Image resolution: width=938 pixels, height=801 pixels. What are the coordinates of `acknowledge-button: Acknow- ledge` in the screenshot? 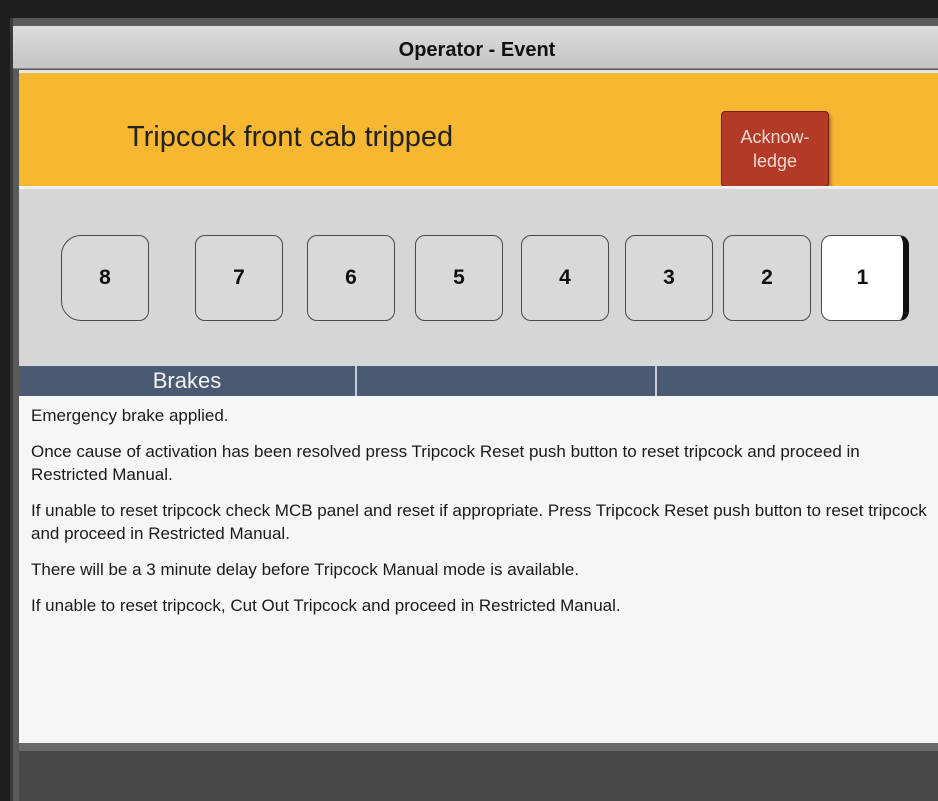 It's located at (775, 149).